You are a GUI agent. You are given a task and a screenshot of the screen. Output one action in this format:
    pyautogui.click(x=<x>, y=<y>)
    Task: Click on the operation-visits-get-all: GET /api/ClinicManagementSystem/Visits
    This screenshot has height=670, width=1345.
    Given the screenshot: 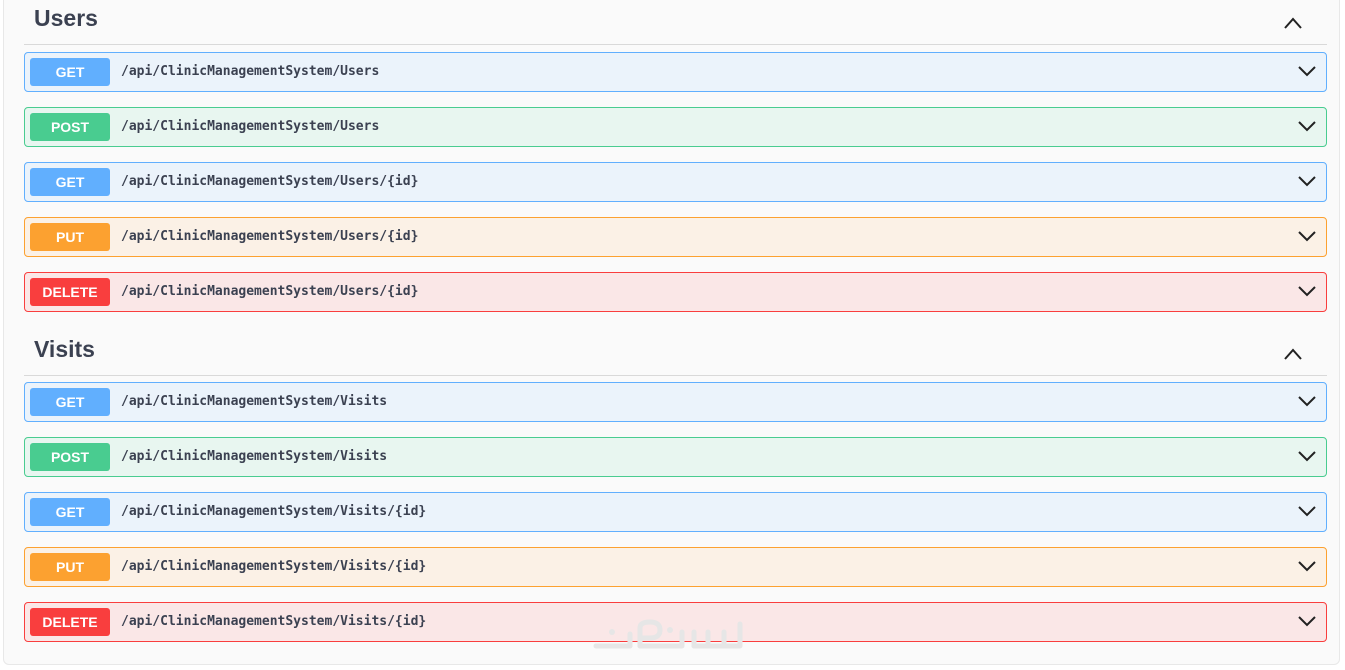 What is the action you would take?
    pyautogui.click(x=675, y=402)
    